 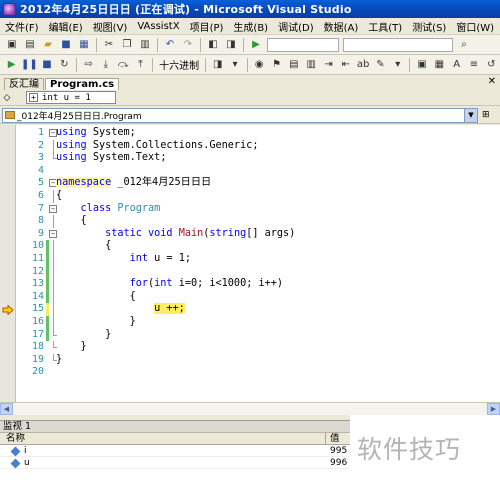 I want to click on find-in-files-icon: ⌕, so click(x=464, y=45).